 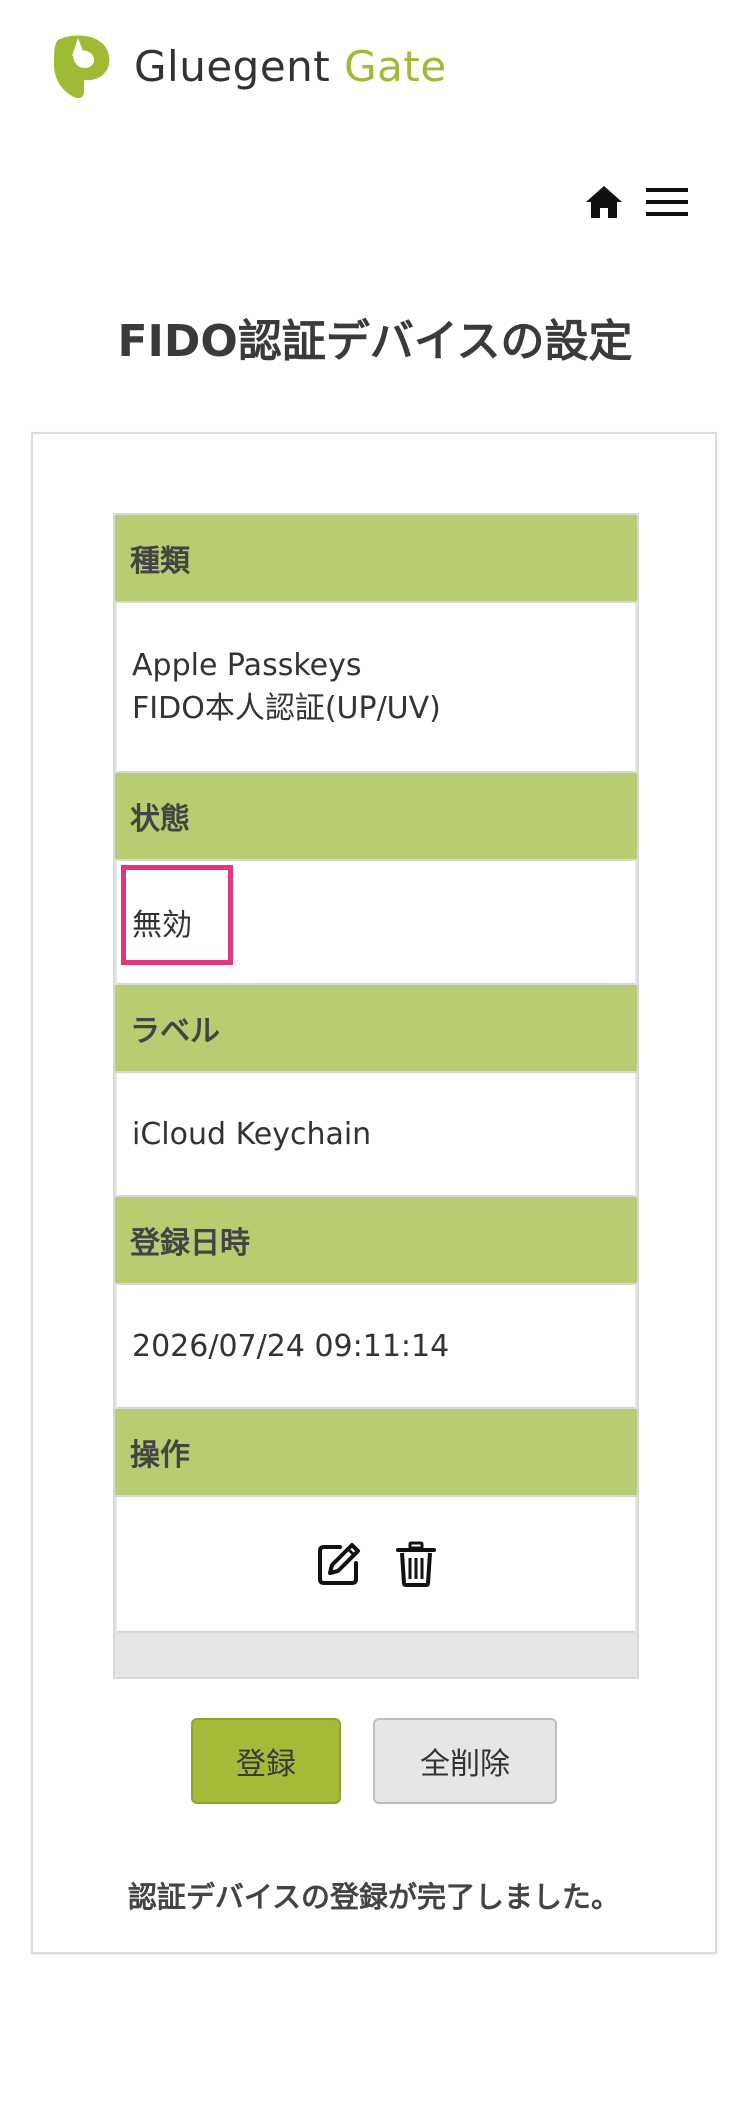 I want to click on delete-all-button: 全削除, so click(x=465, y=1761).